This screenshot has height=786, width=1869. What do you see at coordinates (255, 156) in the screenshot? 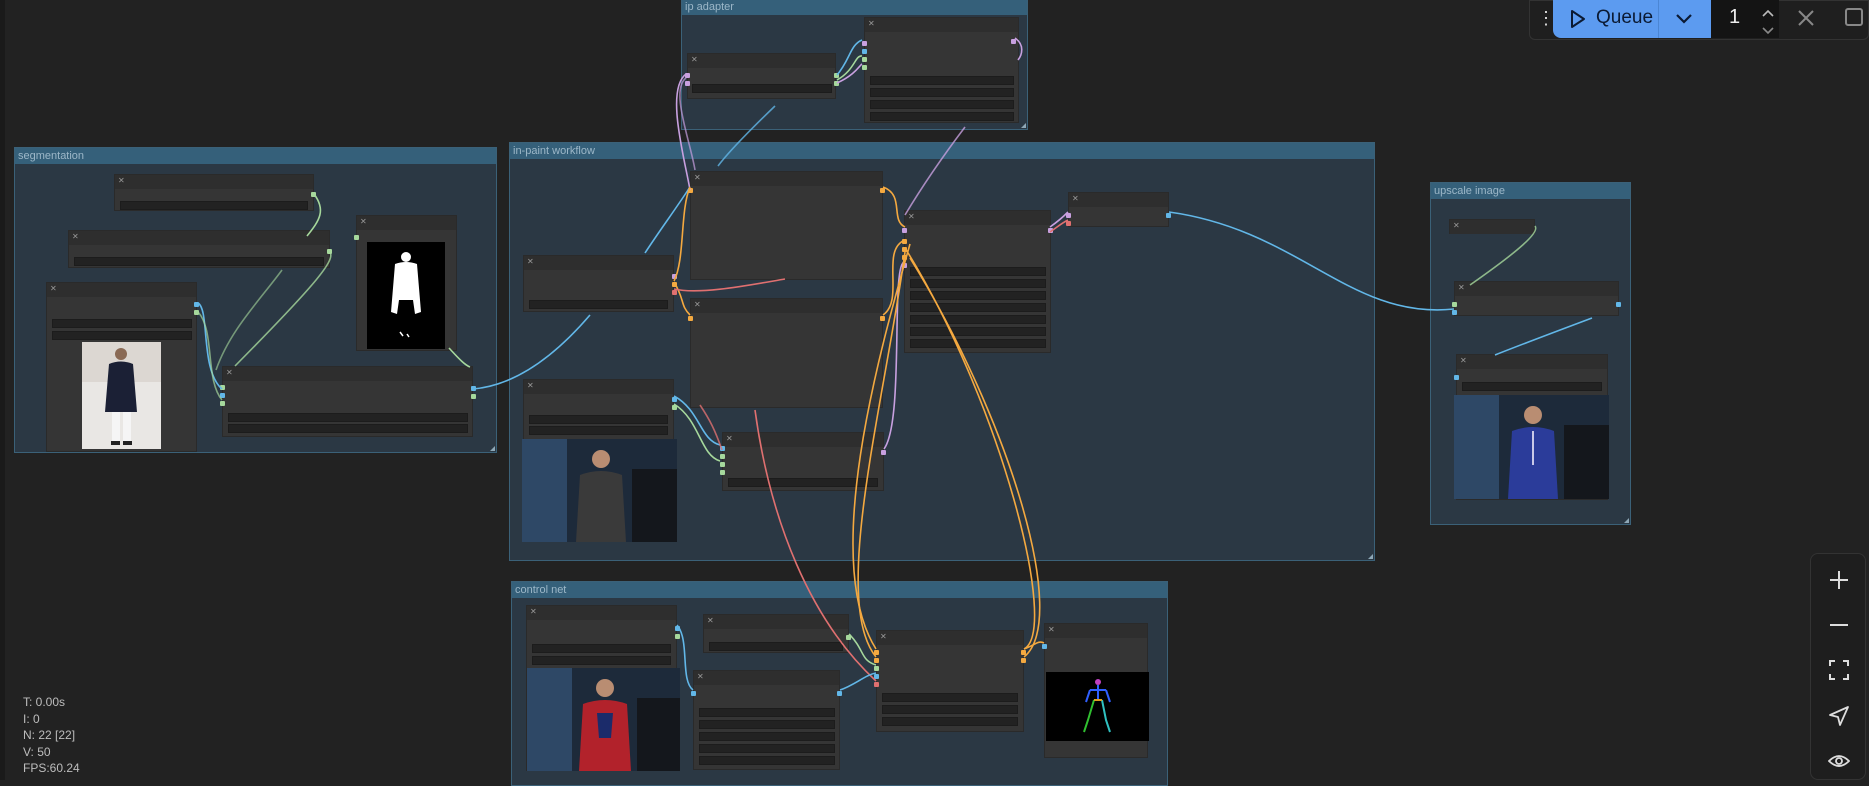
I see `group-title: segmentation` at bounding box center [255, 156].